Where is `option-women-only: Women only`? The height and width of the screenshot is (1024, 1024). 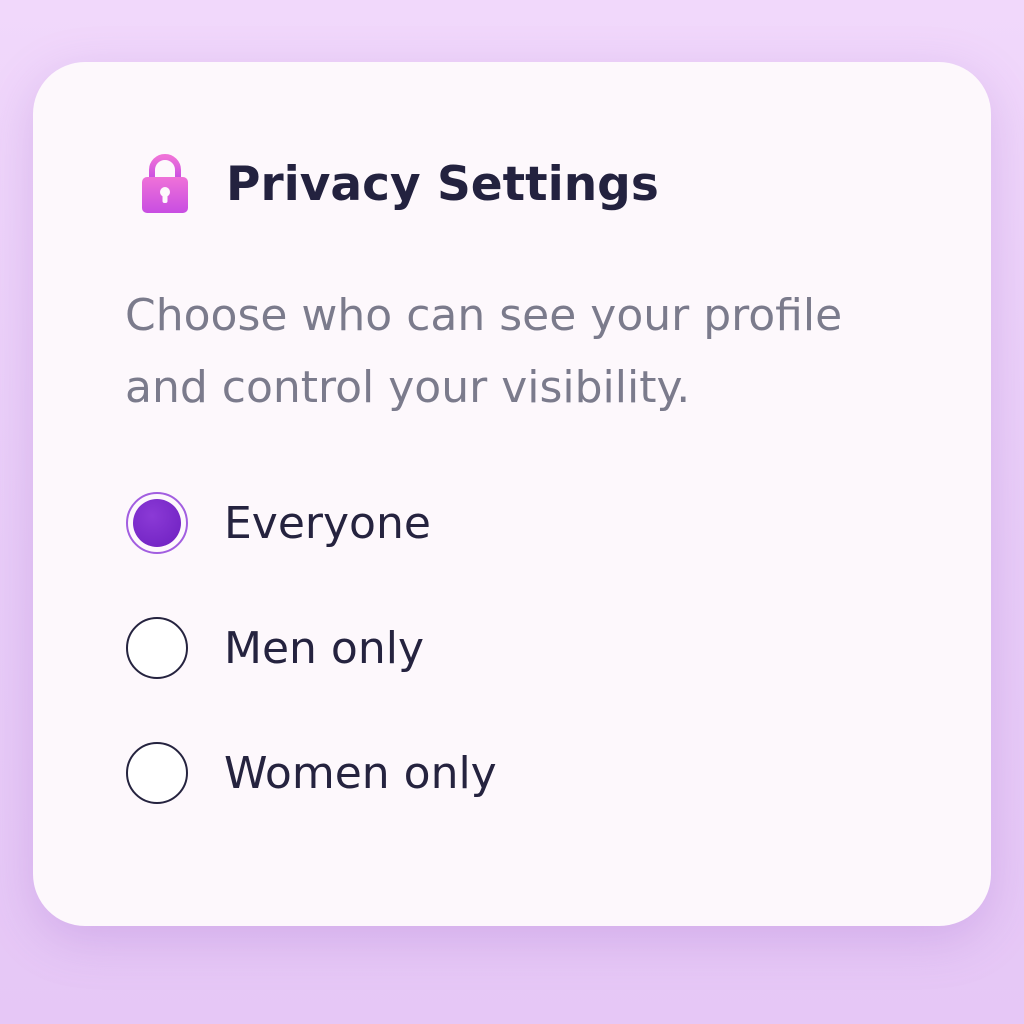
option-women-only: Women only is located at coordinates (311, 773).